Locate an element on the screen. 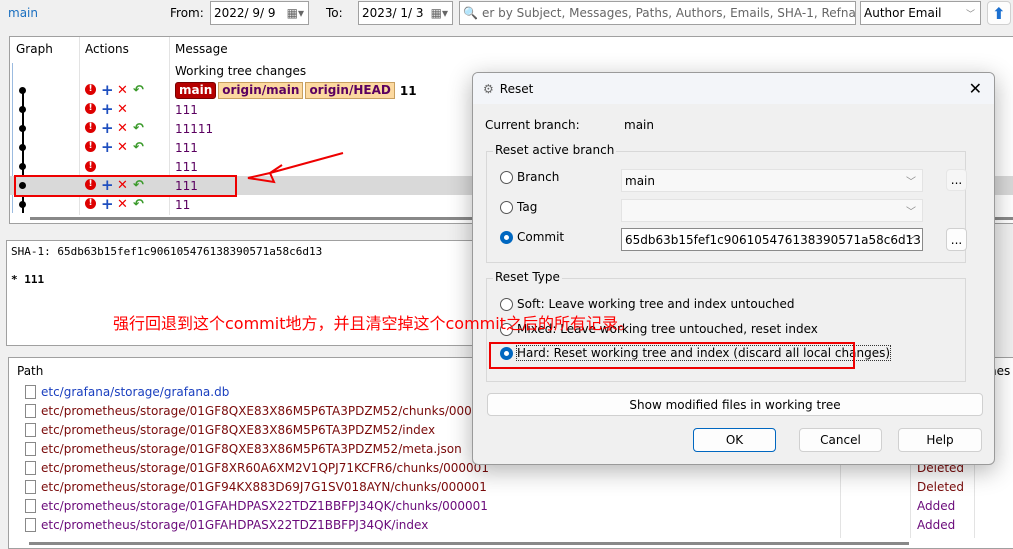 This screenshot has height=549, width=1013. from-date-picker: 2022/ 9/ 9 ▦▾ is located at coordinates (259, 13).